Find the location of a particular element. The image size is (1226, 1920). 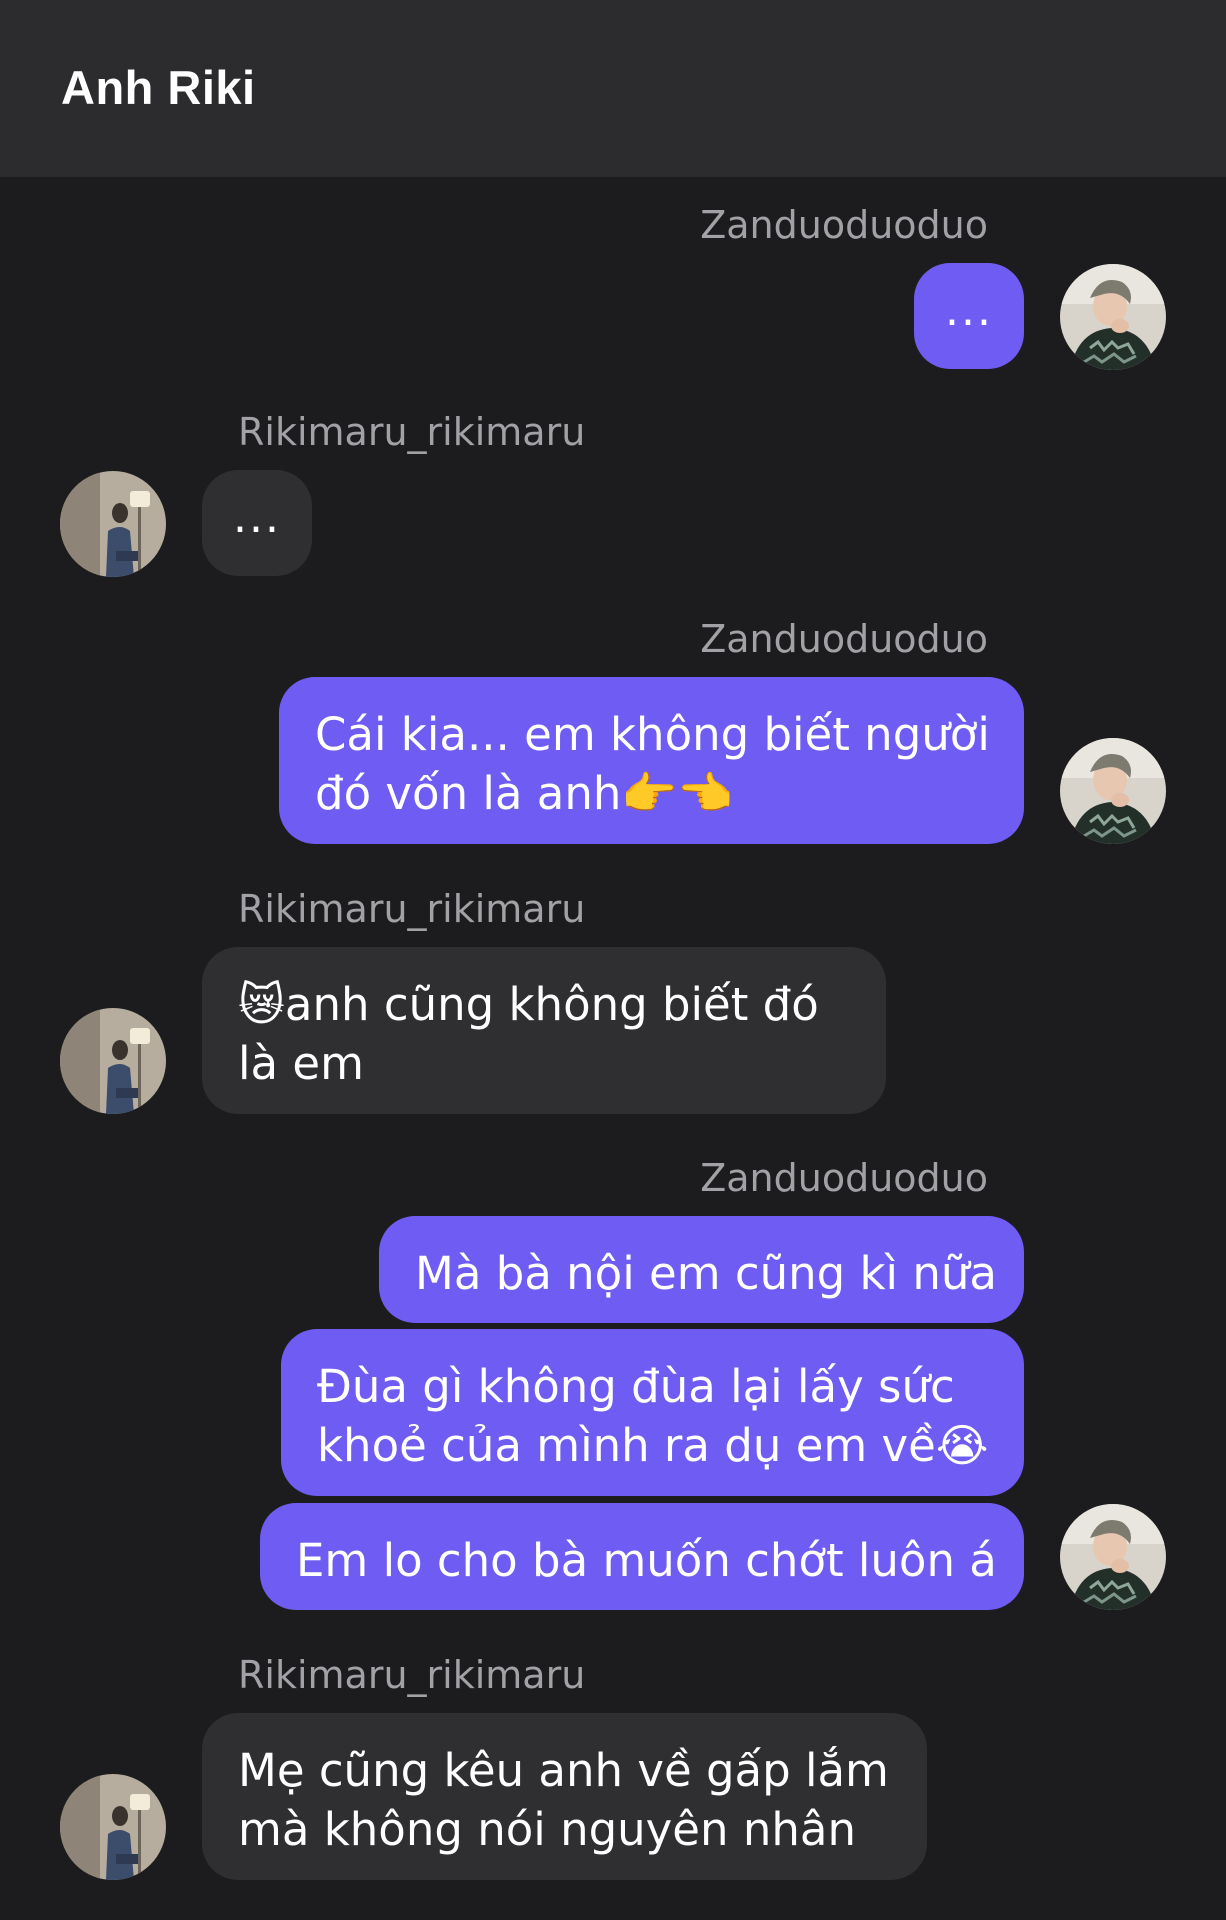

outgoing-message-bubble: Em lo cho bà muốn chớt luôn á is located at coordinates (642, 1556).